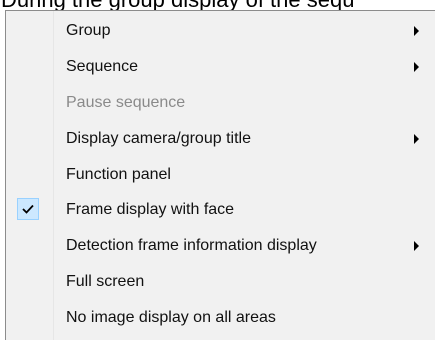 Image resolution: width=435 pixels, height=340 pixels. Describe the element at coordinates (150, 209) in the screenshot. I see `menu-item-label: Frame display with face` at that location.